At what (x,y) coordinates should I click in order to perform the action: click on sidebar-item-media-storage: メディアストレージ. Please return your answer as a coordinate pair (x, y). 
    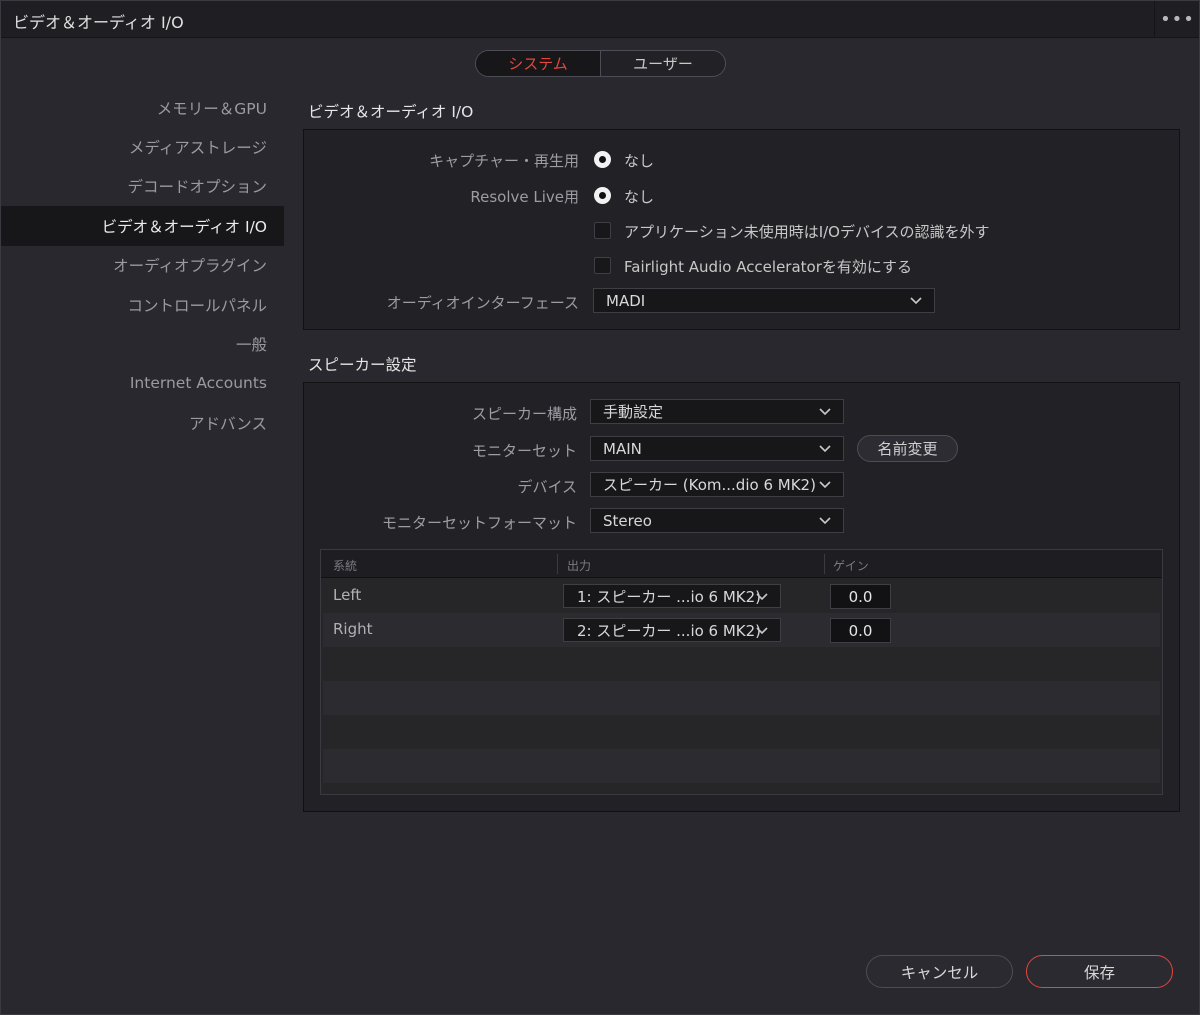
    Looking at the image, I should click on (142, 146).